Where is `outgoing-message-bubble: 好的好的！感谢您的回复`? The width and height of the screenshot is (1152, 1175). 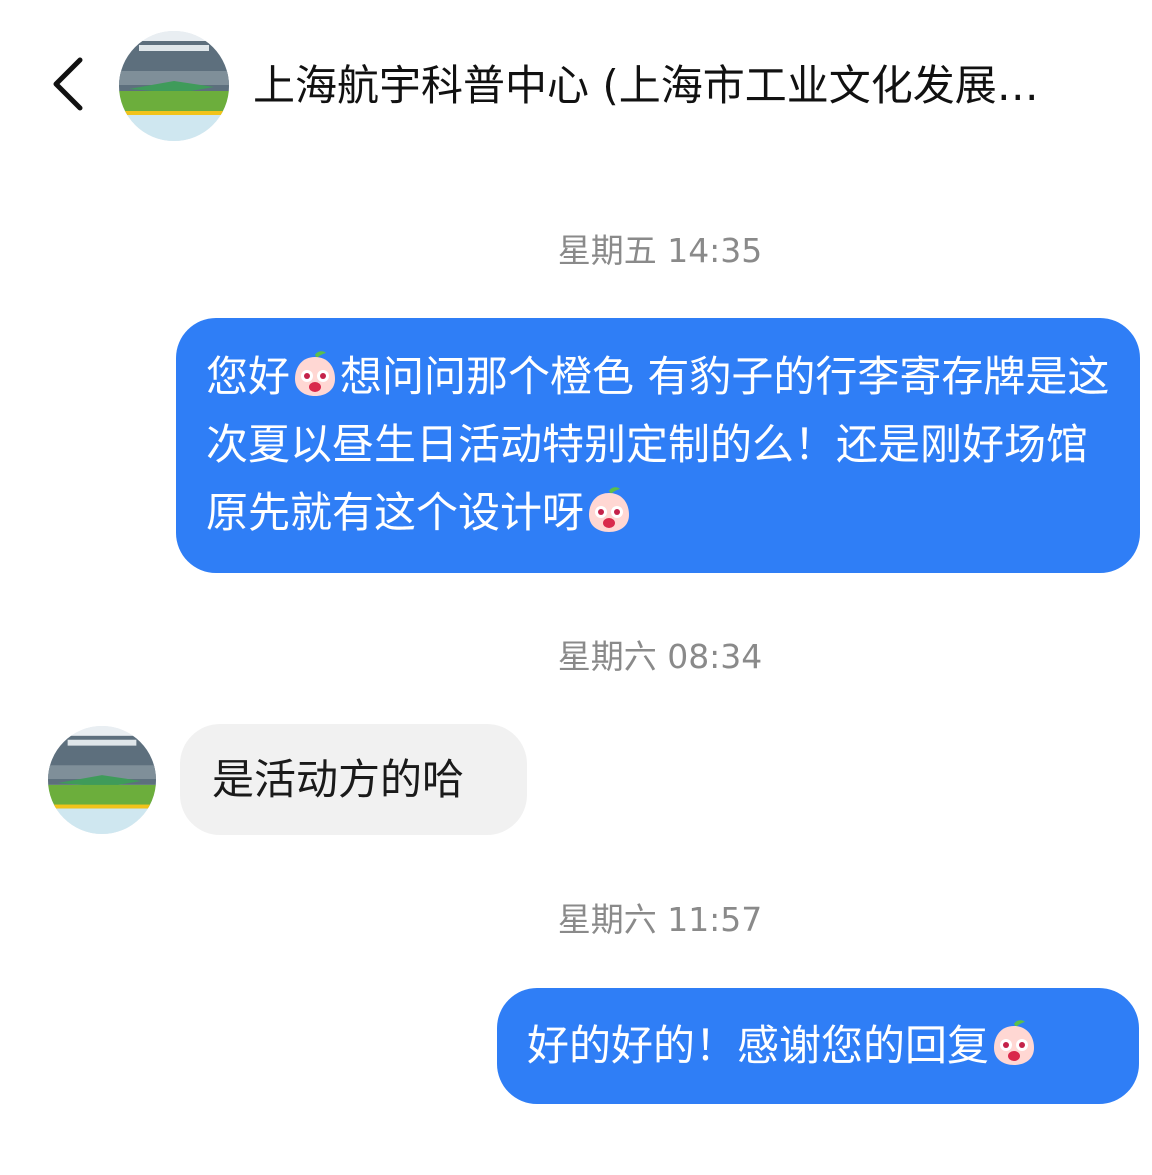
outgoing-message-bubble: 好的好的！感谢您的回复 is located at coordinates (818, 1046).